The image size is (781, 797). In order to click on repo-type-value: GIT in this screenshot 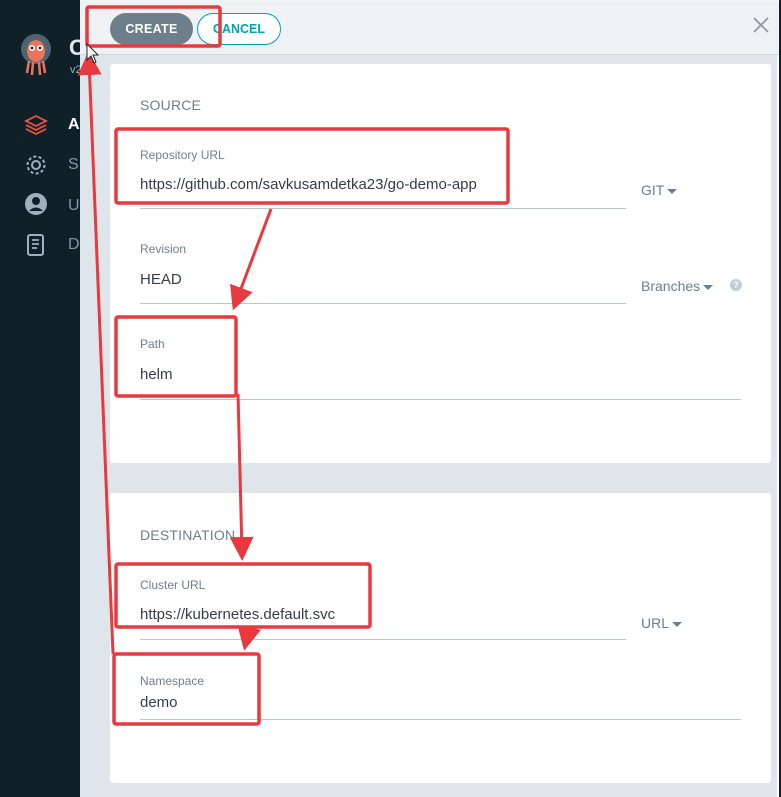, I will do `click(653, 190)`.